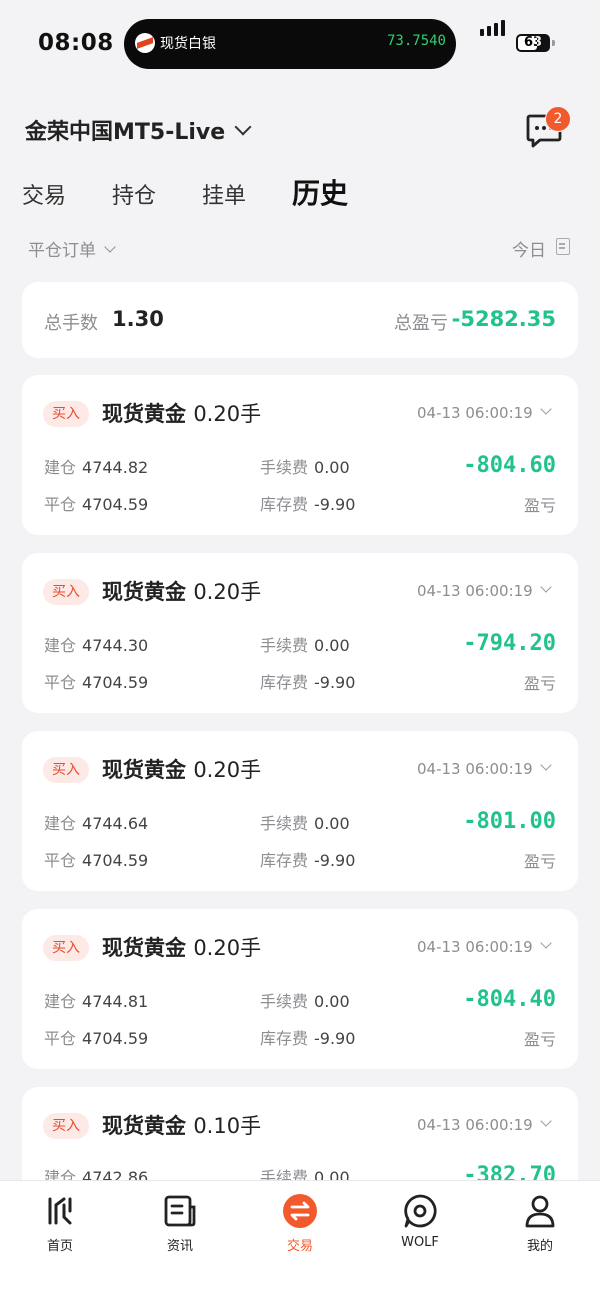  What do you see at coordinates (182, 1126) in the screenshot?
I see `order-title: 现货黄金 0.10手` at bounding box center [182, 1126].